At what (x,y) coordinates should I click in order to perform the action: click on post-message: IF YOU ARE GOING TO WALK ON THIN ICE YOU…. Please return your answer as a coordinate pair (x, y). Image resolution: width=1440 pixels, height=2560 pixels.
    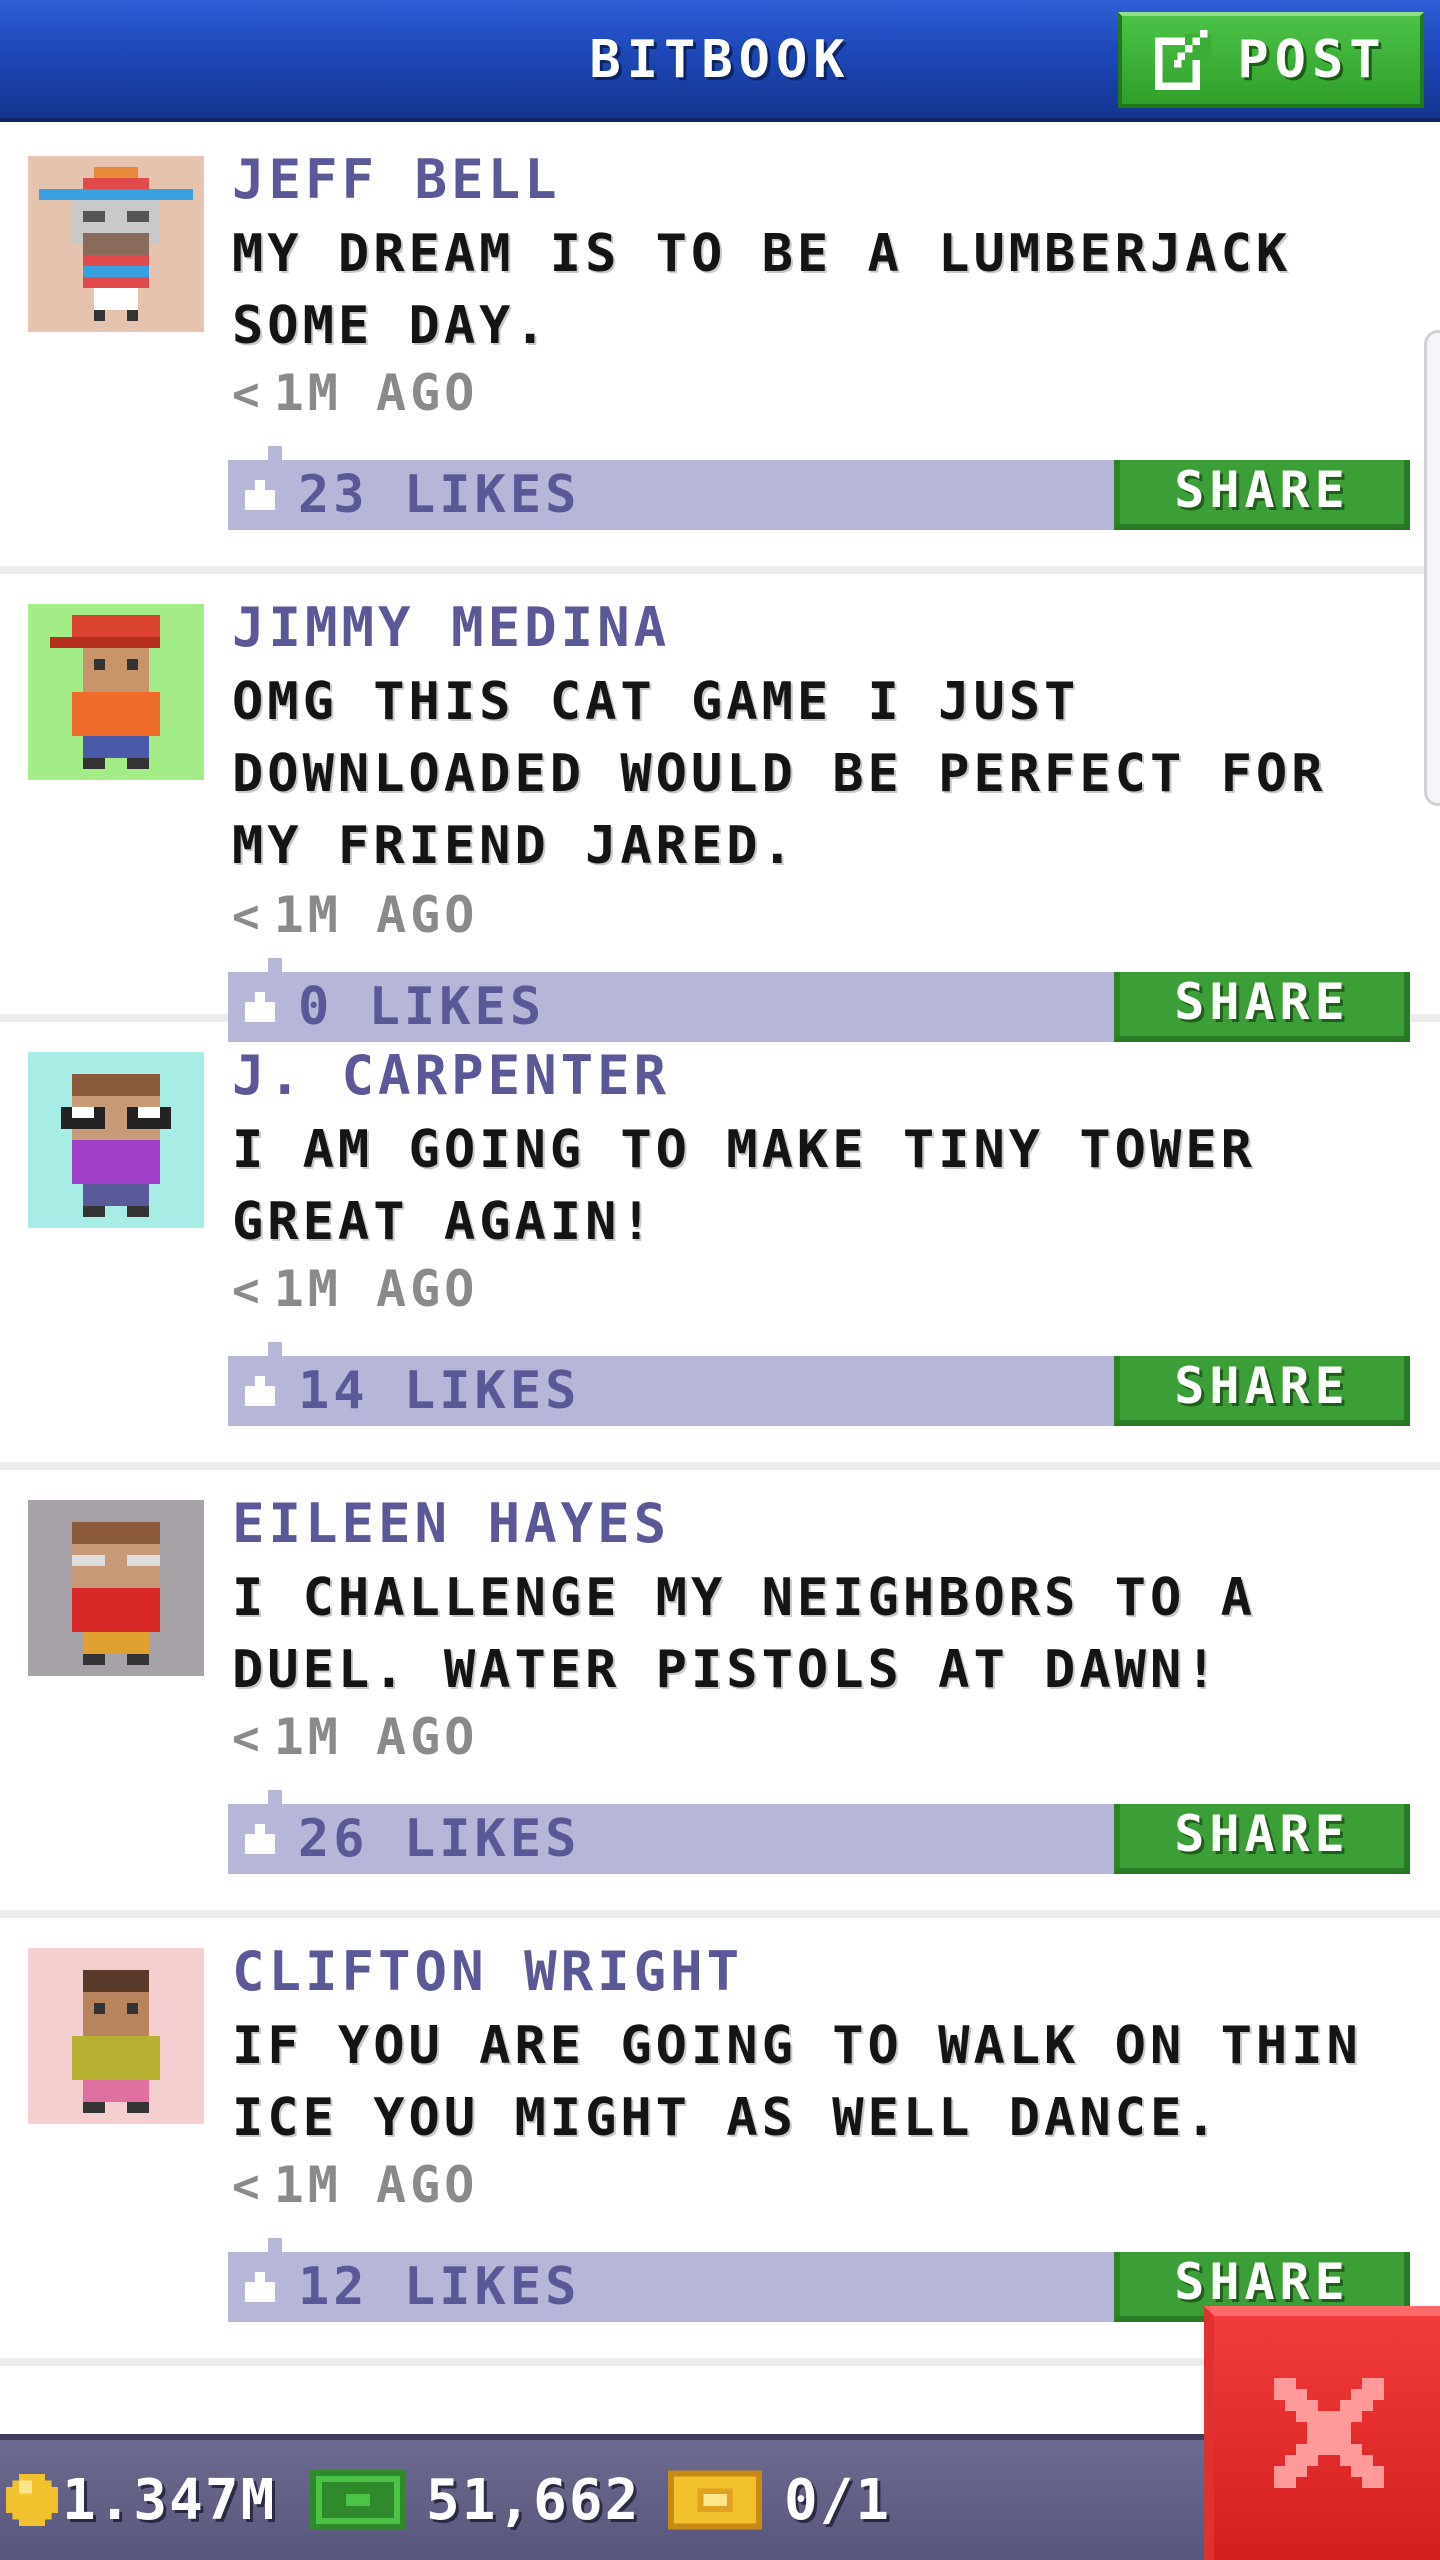
    Looking at the image, I should click on (797, 2082).